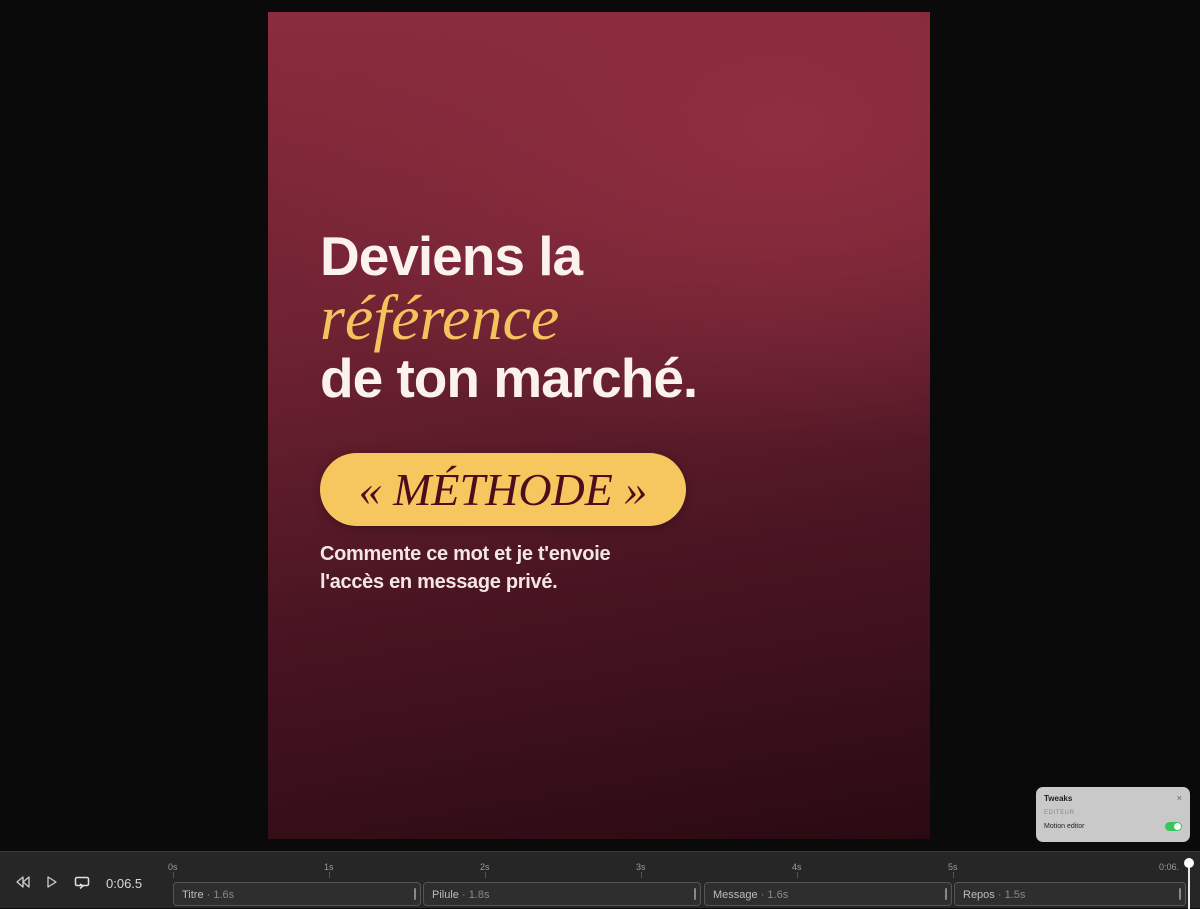  I want to click on tick-label: 4s, so click(797, 867).